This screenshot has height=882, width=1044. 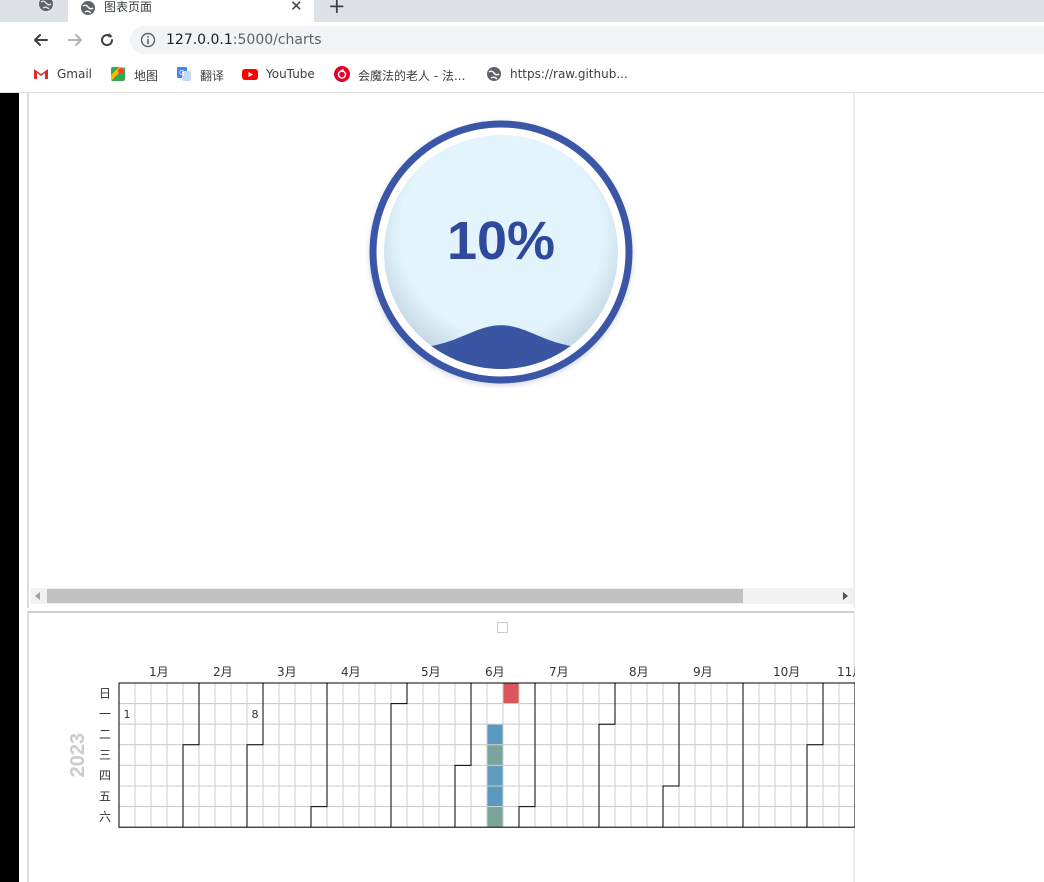 What do you see at coordinates (845, 596) in the screenshot?
I see `scroll-right-arrow-icon` at bounding box center [845, 596].